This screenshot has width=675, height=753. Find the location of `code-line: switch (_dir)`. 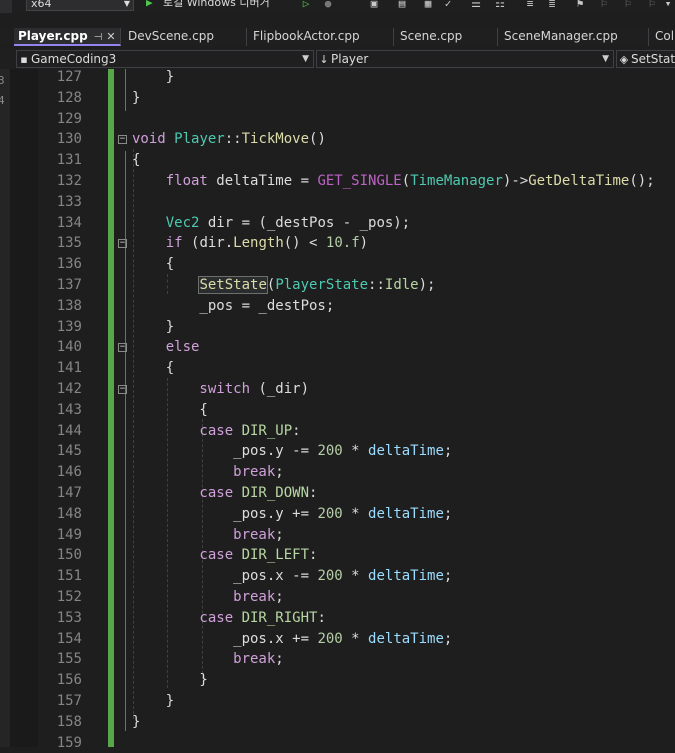

code-line: switch (_dir) is located at coordinates (220, 389).